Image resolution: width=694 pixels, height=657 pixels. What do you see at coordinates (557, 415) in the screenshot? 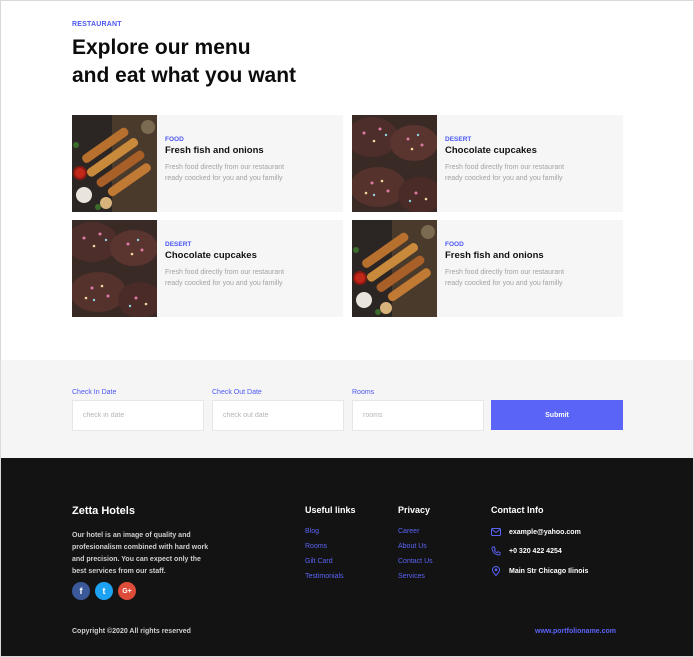
I see `submit-button: Submit` at bounding box center [557, 415].